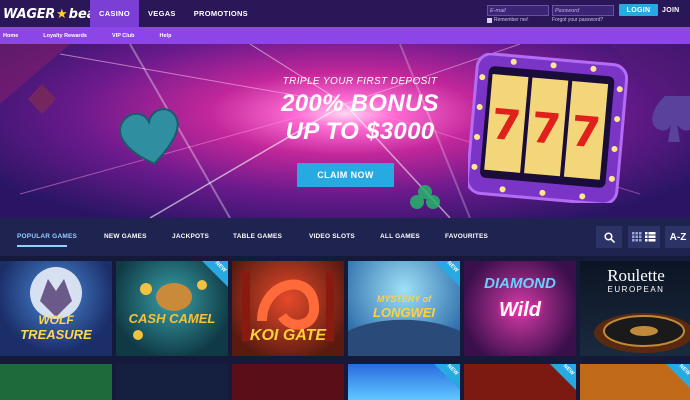 This screenshot has width=690, height=400. I want to click on search-icon, so click(609, 237).